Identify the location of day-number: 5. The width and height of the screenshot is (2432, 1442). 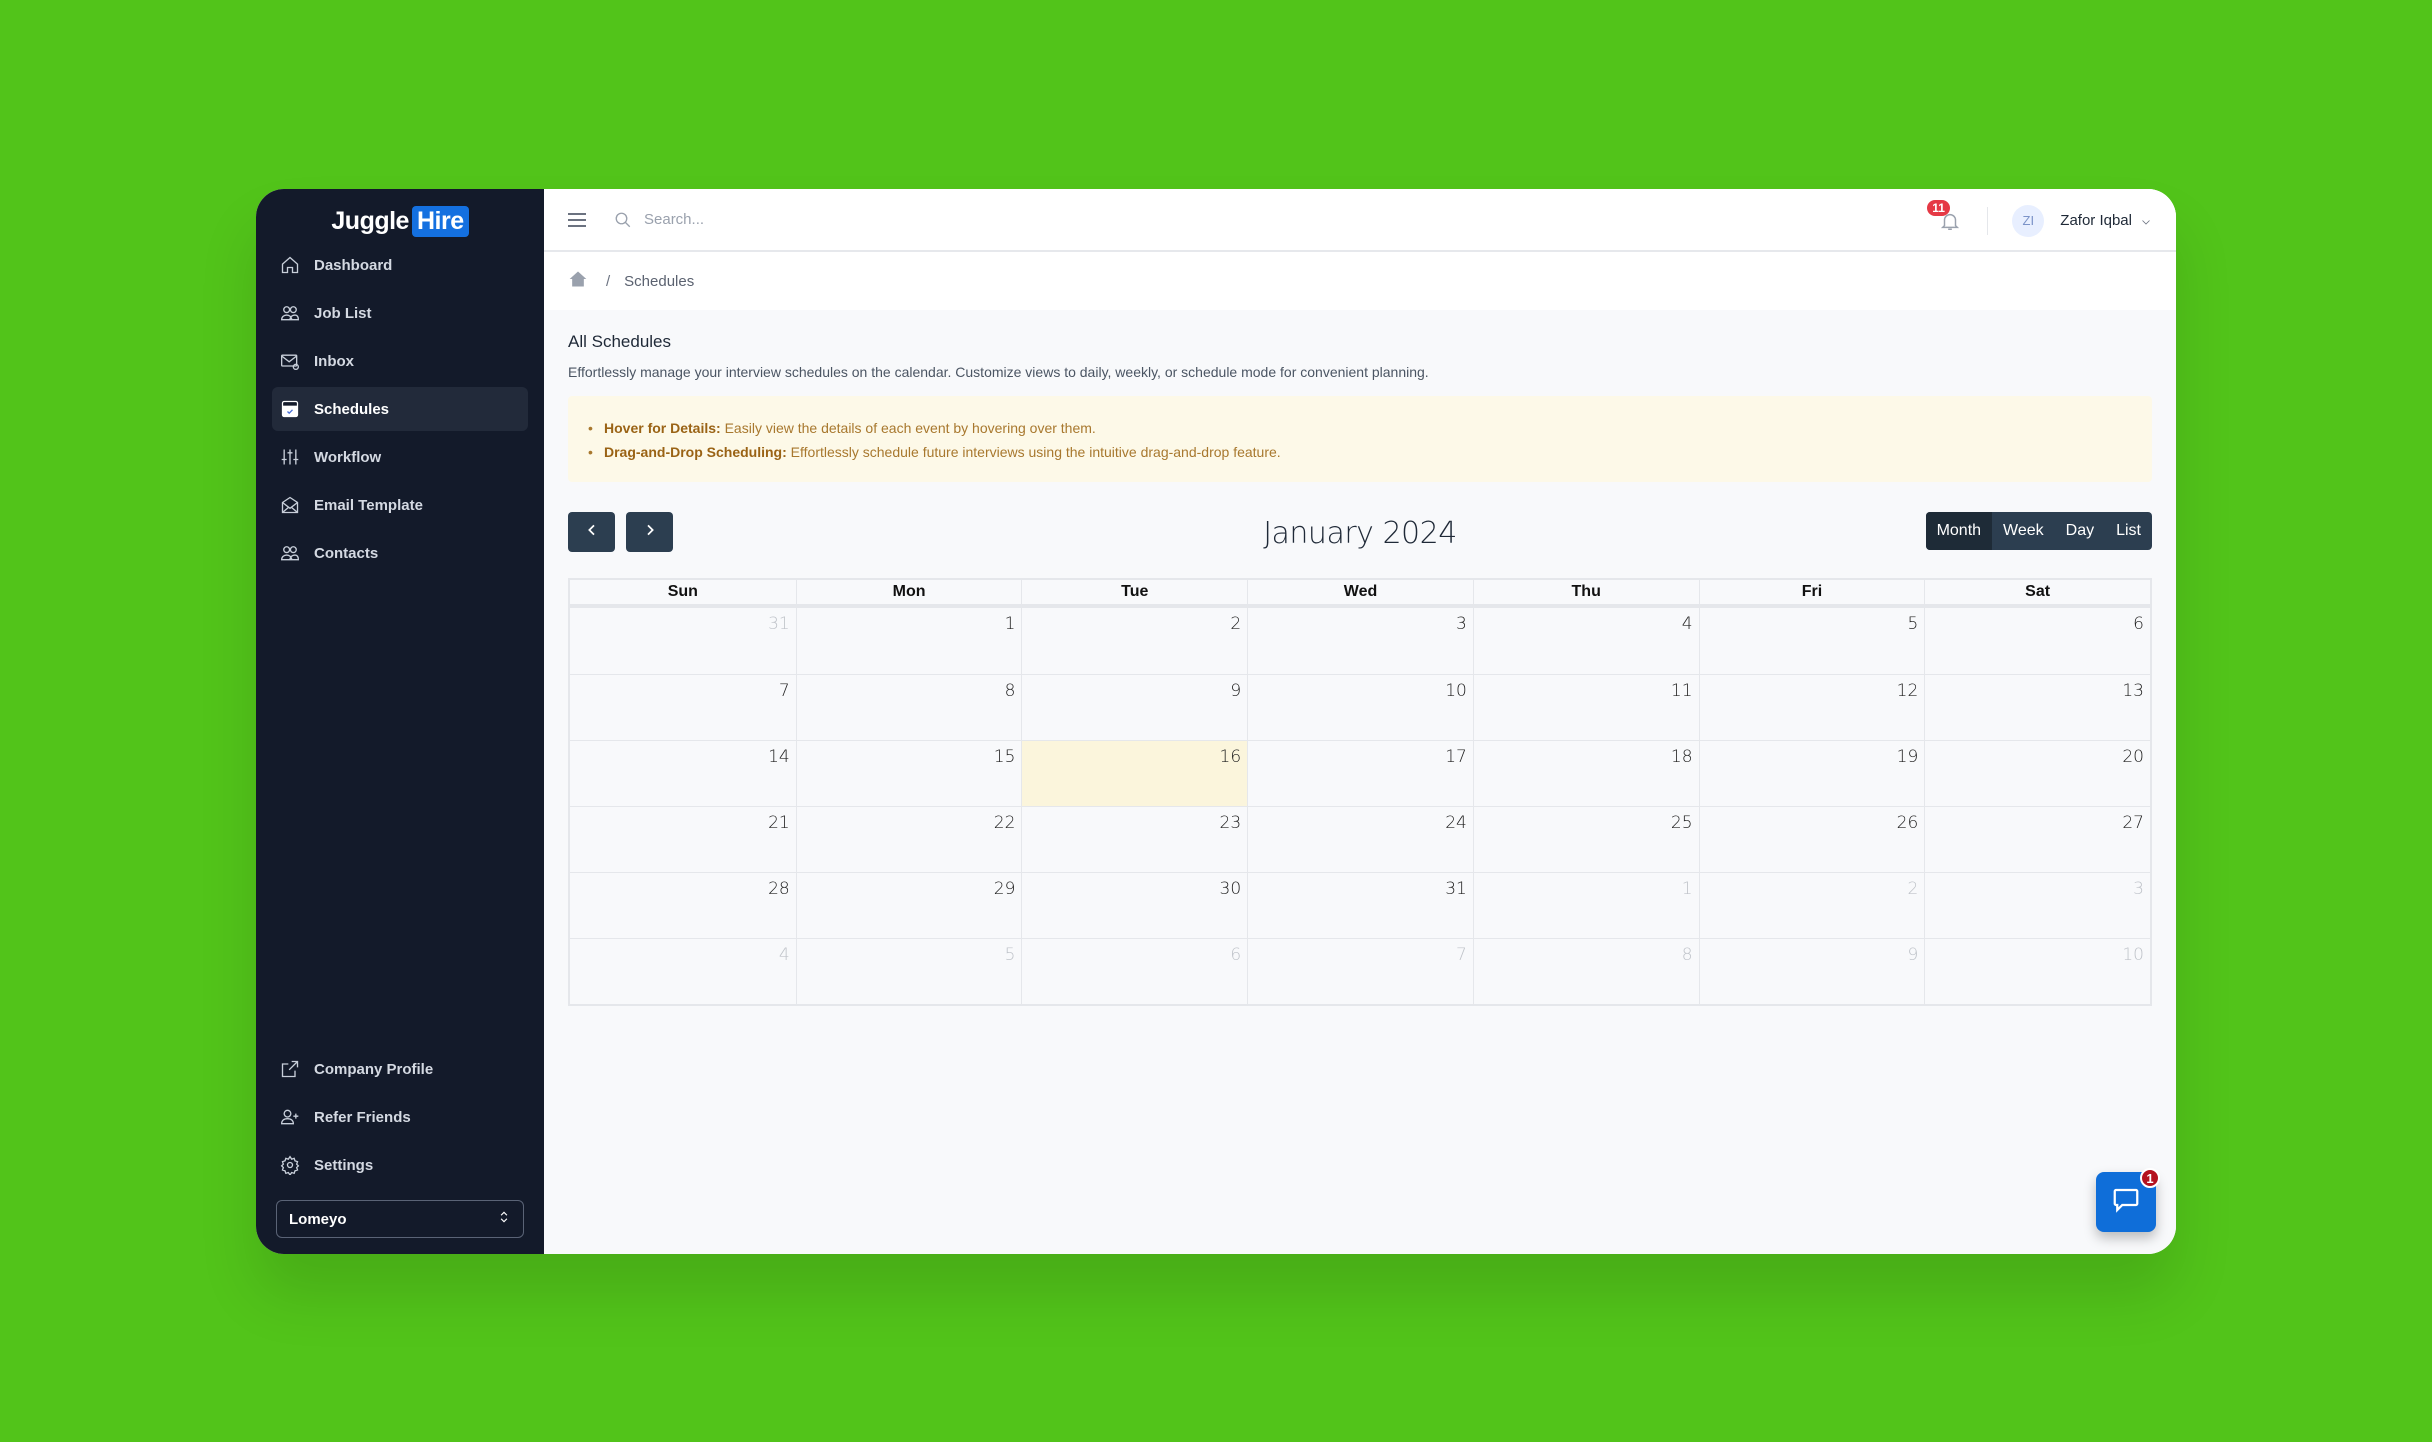
(1913, 624).